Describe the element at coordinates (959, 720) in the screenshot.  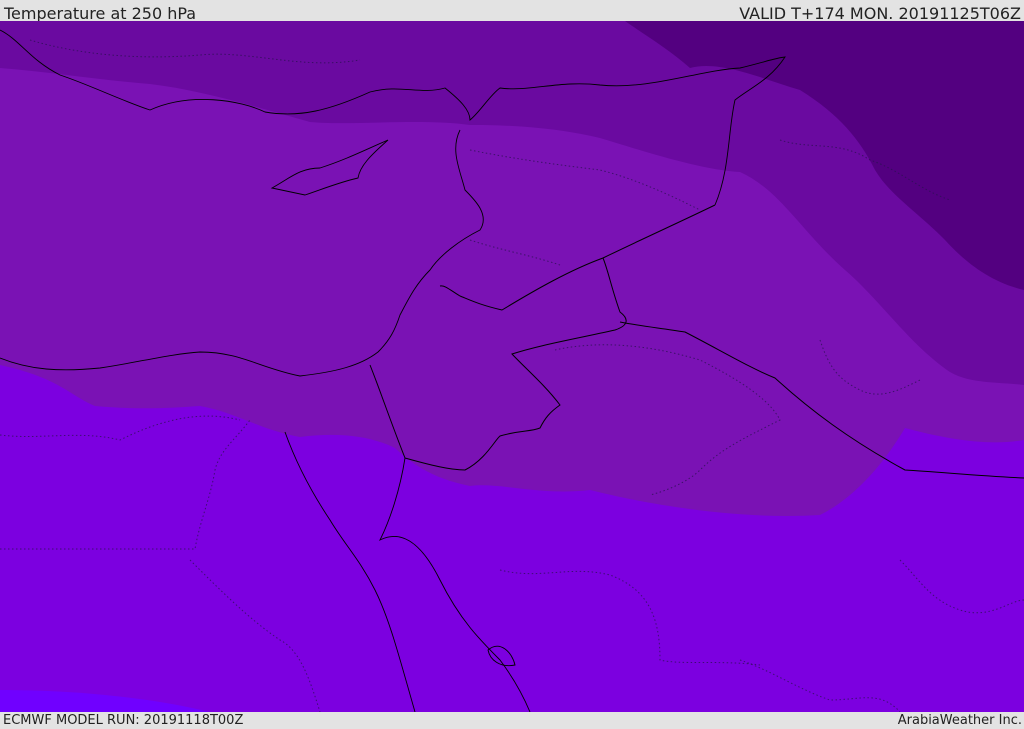
I see `credit: ArabiaWeather Inc.` at that location.